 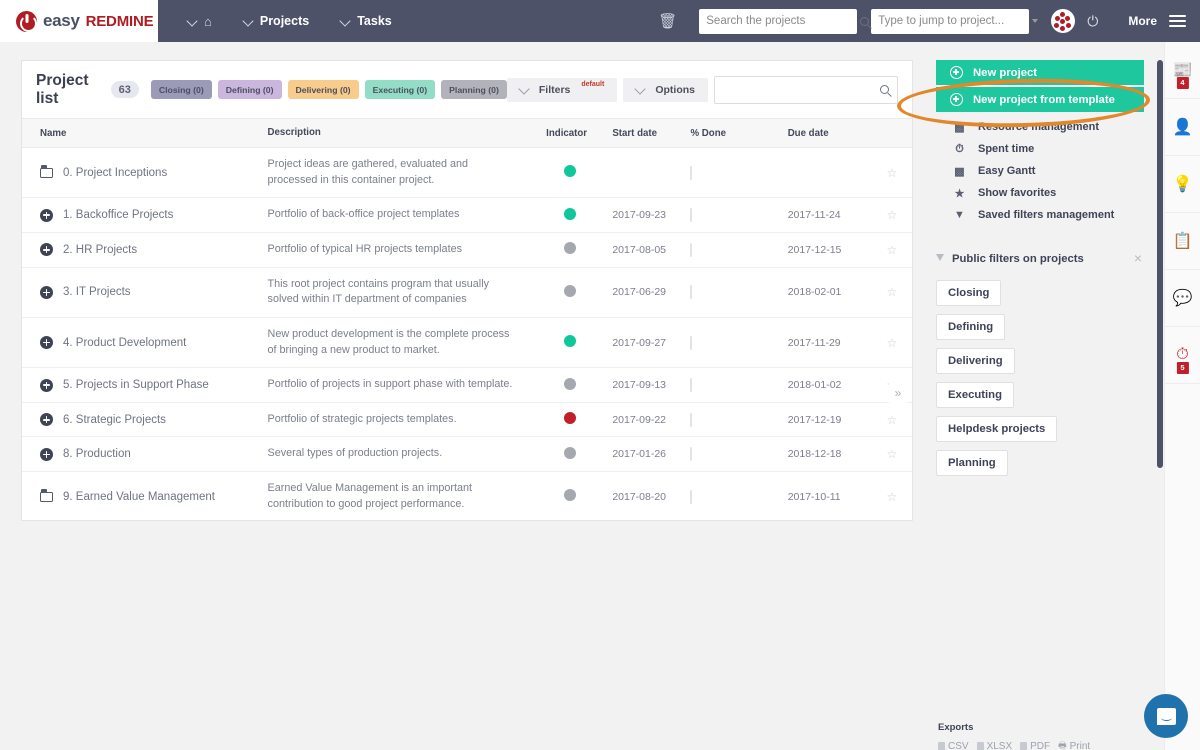 What do you see at coordinates (1182, 355) in the screenshot?
I see `rail-item-timer: ⏱ 5` at bounding box center [1182, 355].